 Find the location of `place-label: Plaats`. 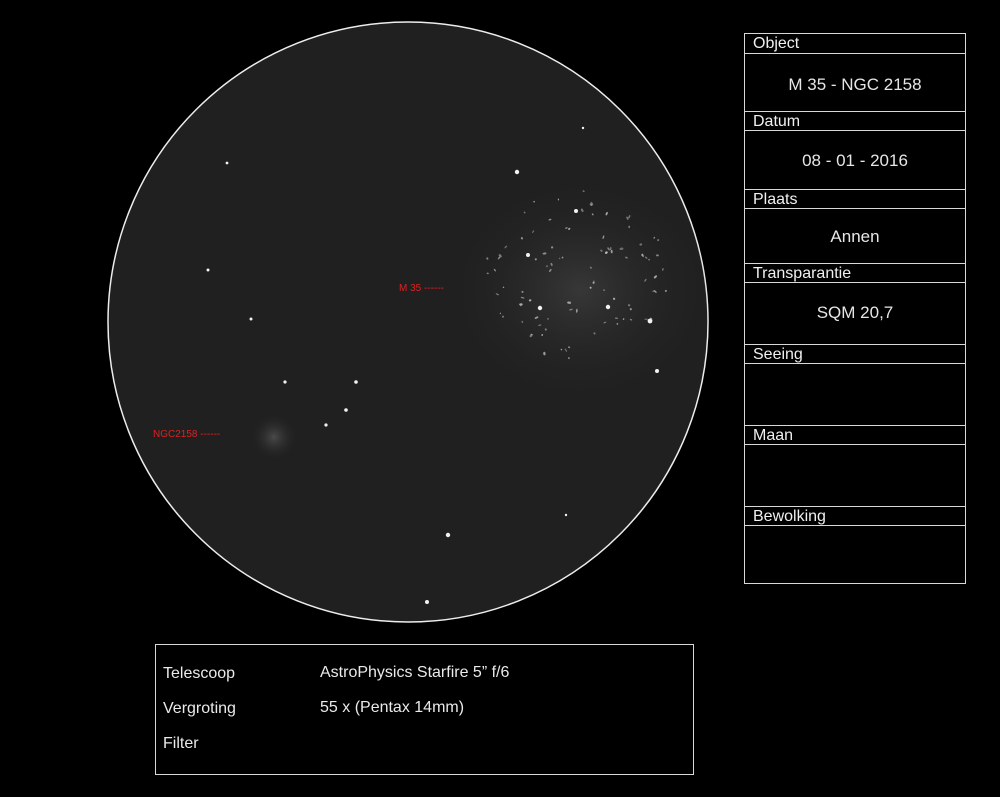

place-label: Plaats is located at coordinates (855, 199).